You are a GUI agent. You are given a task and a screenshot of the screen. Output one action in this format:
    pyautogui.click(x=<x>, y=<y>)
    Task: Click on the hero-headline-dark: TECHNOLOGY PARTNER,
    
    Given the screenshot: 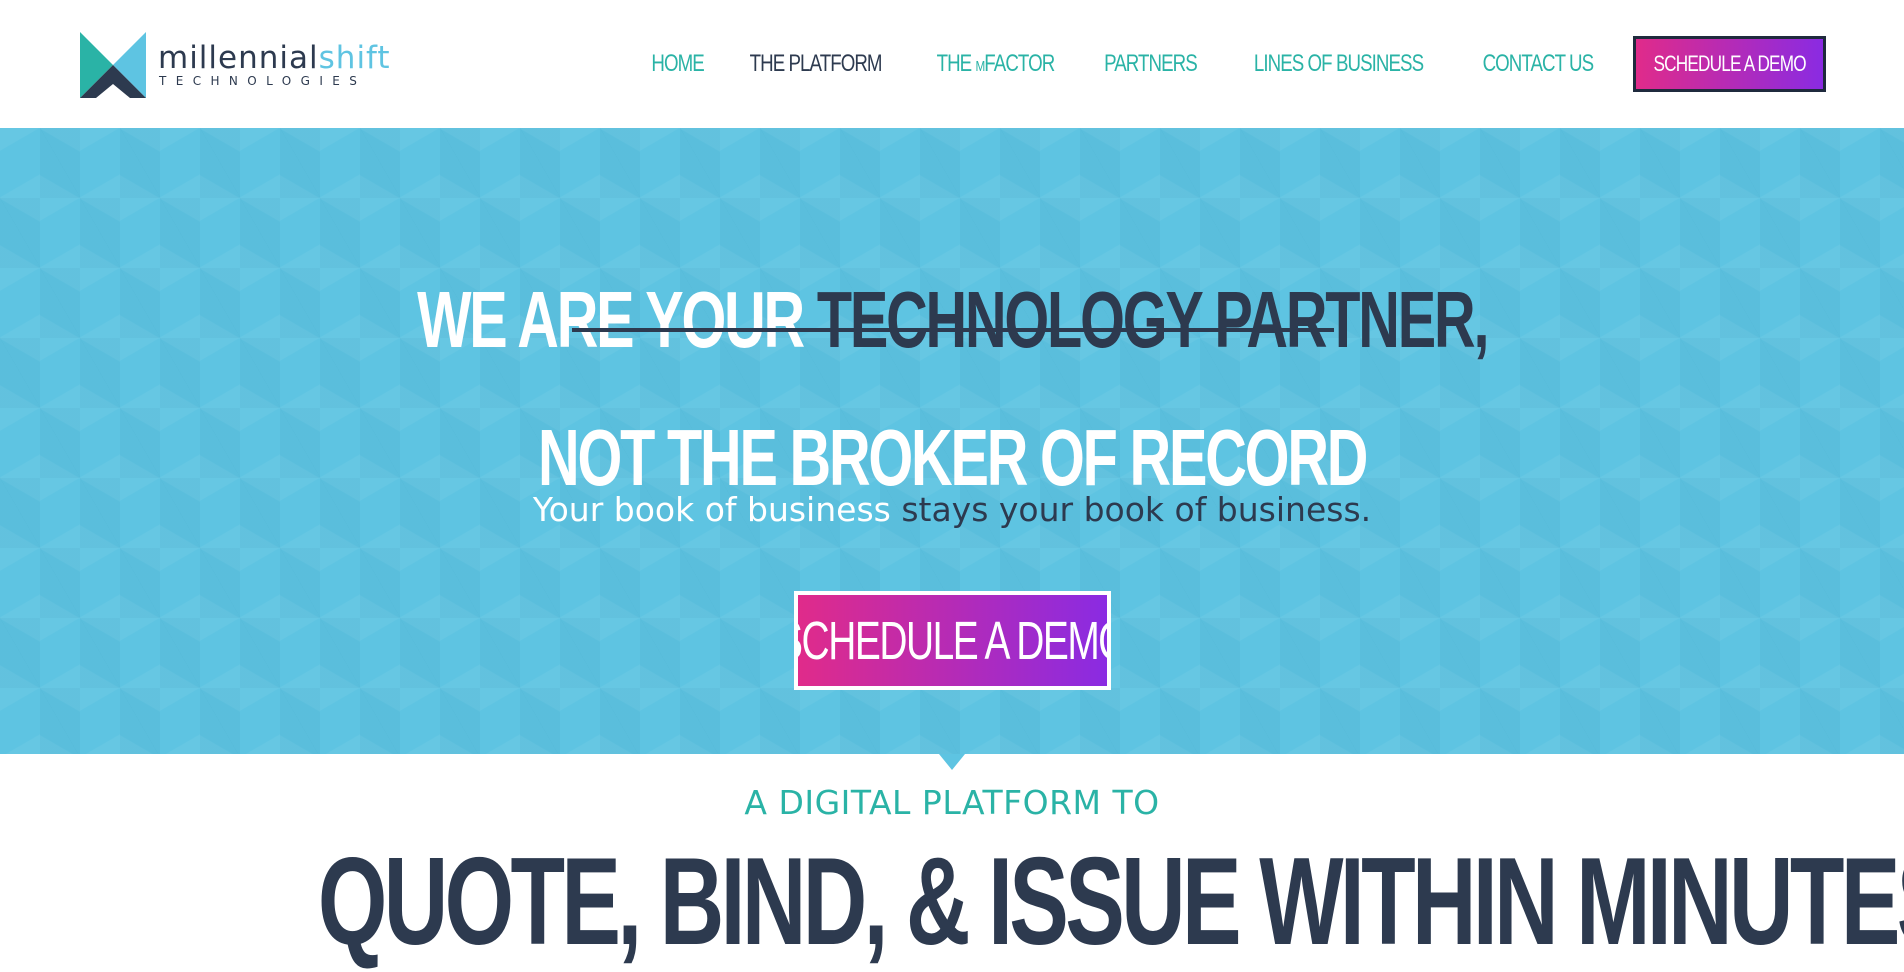 What is the action you would take?
    pyautogui.click(x=1153, y=319)
    